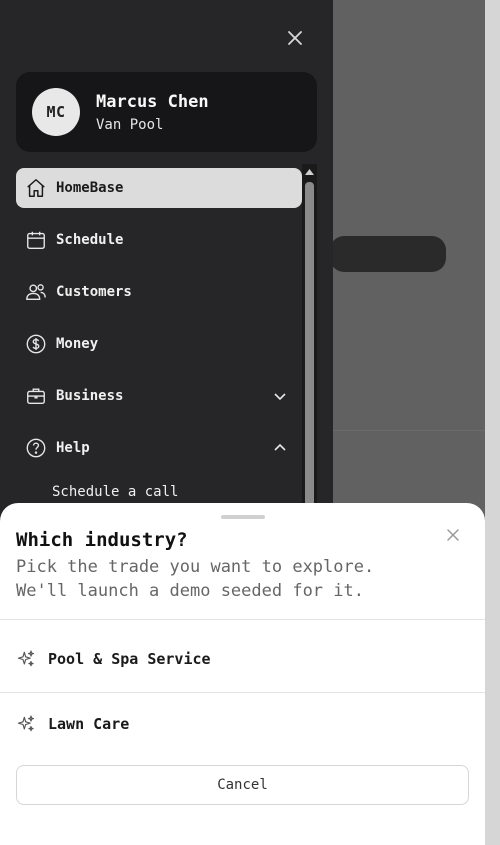 This screenshot has height=845, width=500. Describe the element at coordinates (89, 724) in the screenshot. I see `industry-option-label: Lawn Care` at that location.